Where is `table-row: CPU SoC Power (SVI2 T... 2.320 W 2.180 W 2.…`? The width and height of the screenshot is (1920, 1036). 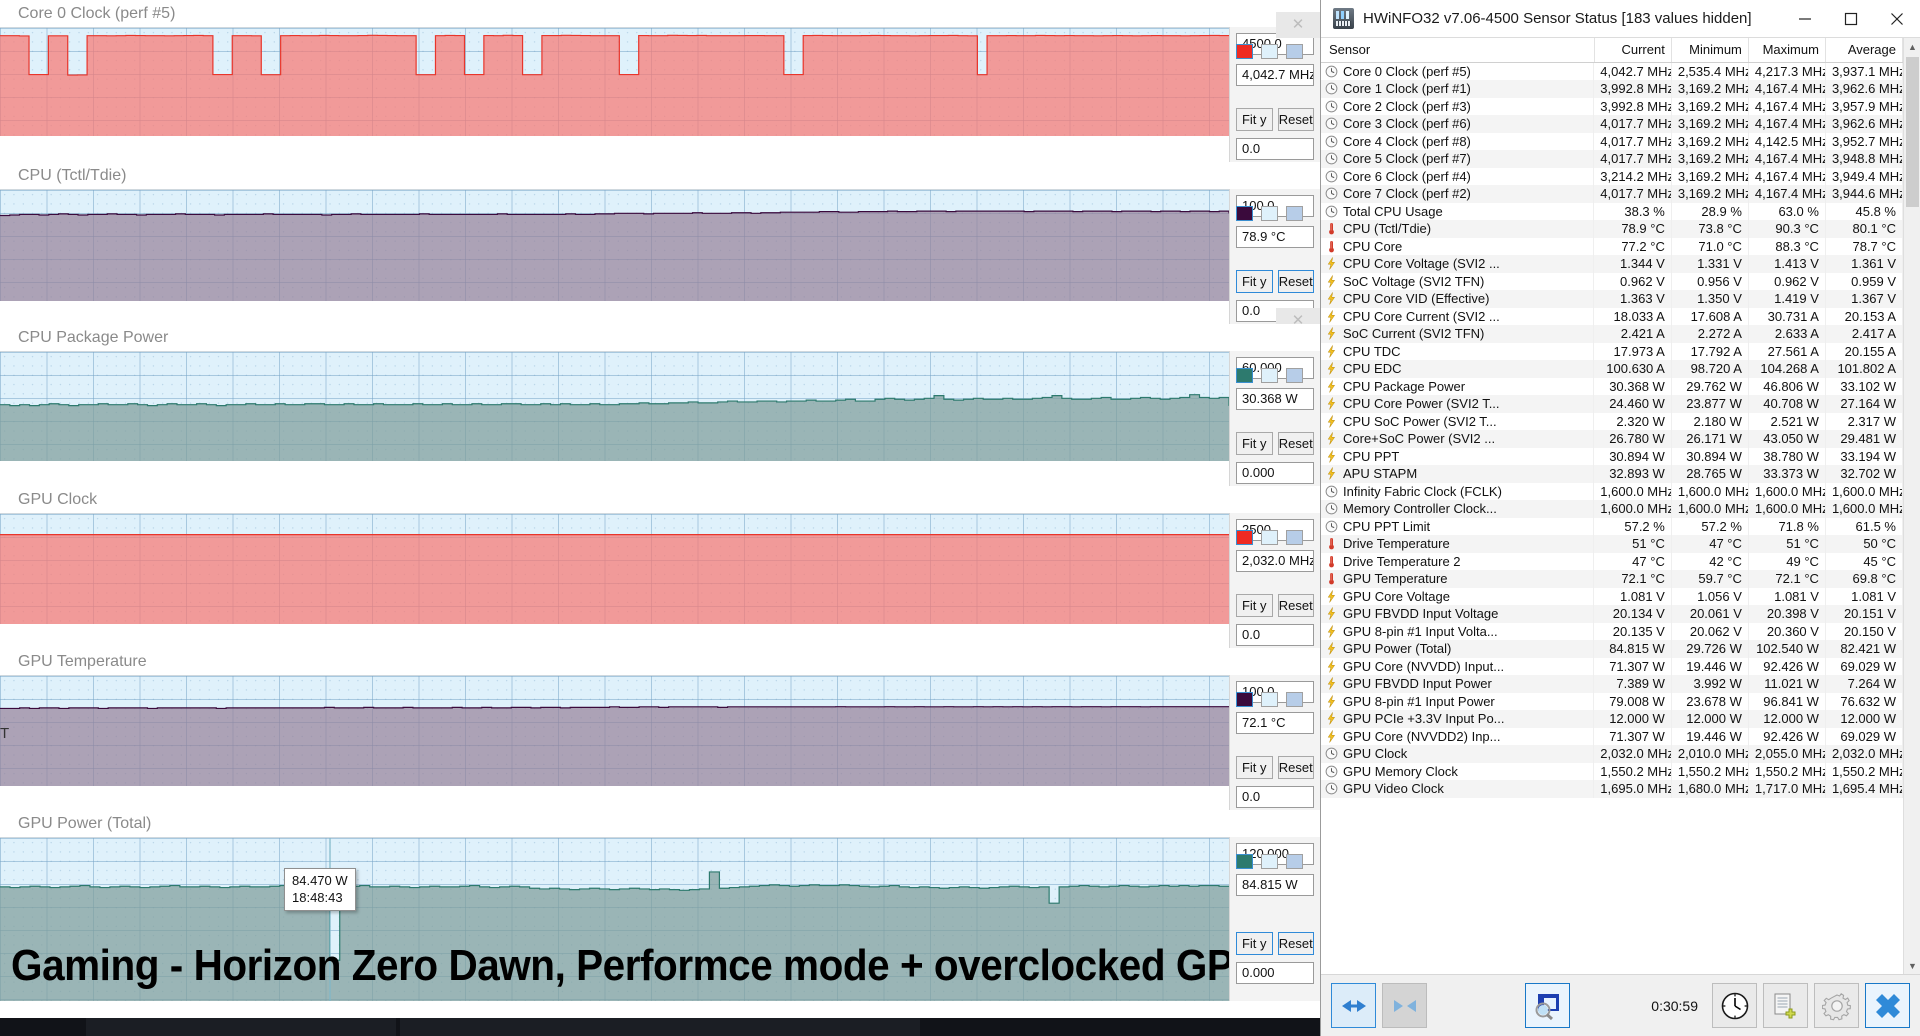
table-row: CPU SoC Power (SVI2 T... 2.320 W 2.180 W 2.… is located at coordinates (1612, 421).